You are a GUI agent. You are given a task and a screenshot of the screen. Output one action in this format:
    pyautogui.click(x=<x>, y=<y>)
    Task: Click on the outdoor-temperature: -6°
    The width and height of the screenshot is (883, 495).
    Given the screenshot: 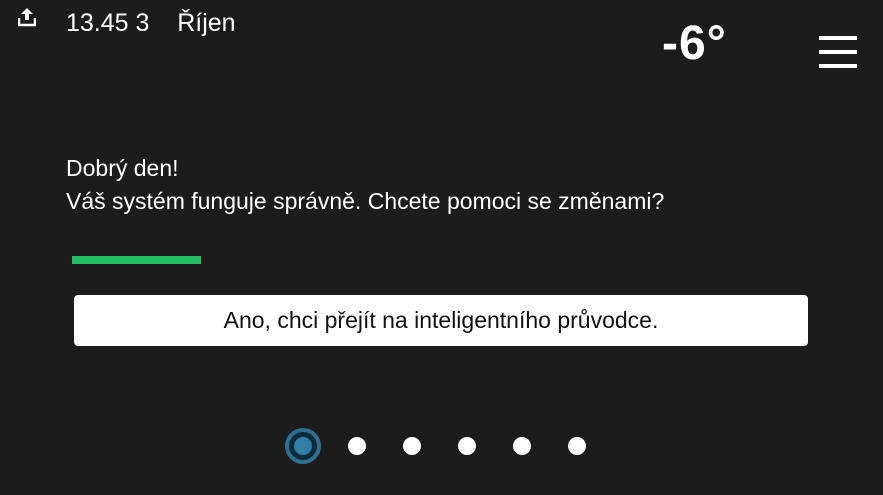 What is the action you would take?
    pyautogui.click(x=694, y=43)
    